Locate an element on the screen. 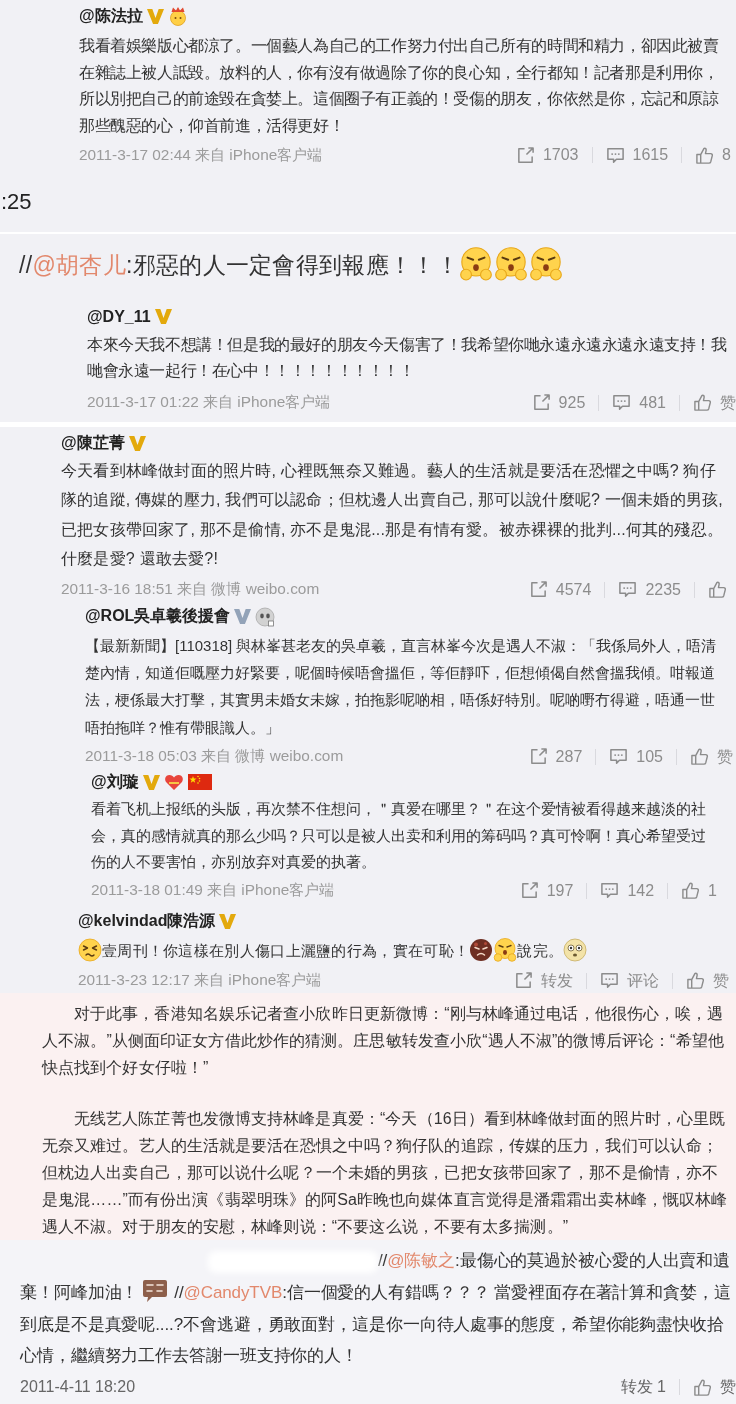 This screenshot has height=1404, width=736. repost-button: 925 is located at coordinates (558, 402).